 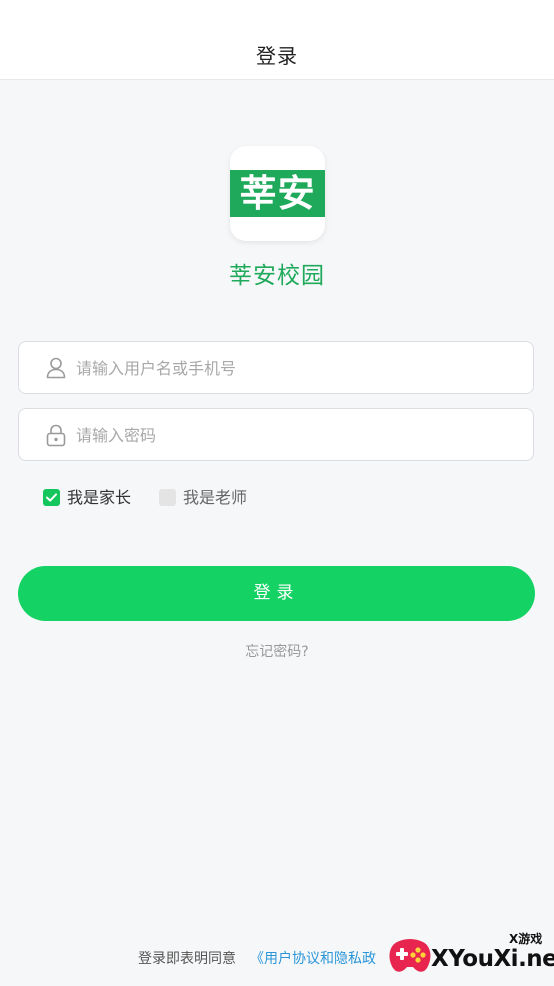 I want to click on username-field, so click(x=276, y=368).